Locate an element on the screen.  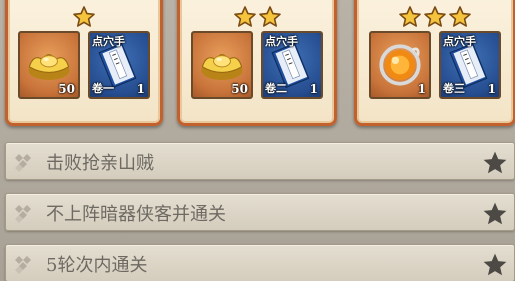
task-text: 不上阵暗器侠客并通关 is located at coordinates (136, 214).